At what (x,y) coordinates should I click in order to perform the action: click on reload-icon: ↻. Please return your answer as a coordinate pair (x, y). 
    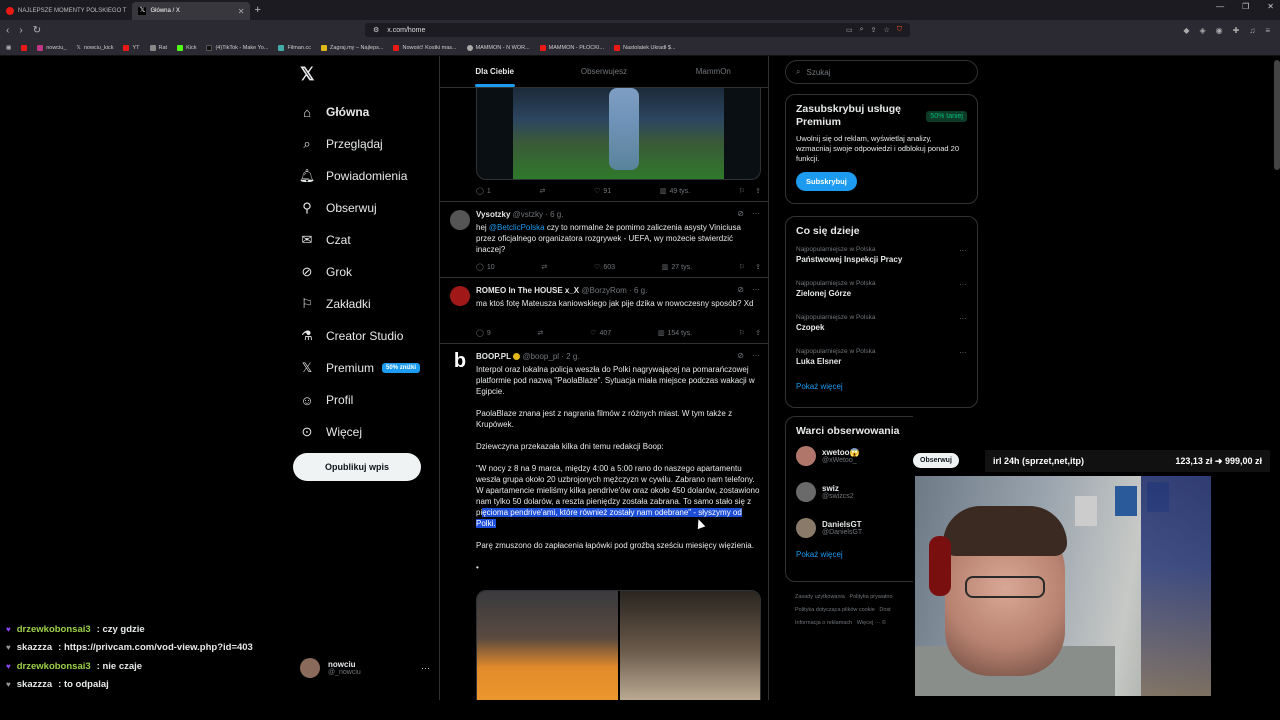
    Looking at the image, I should click on (37, 30).